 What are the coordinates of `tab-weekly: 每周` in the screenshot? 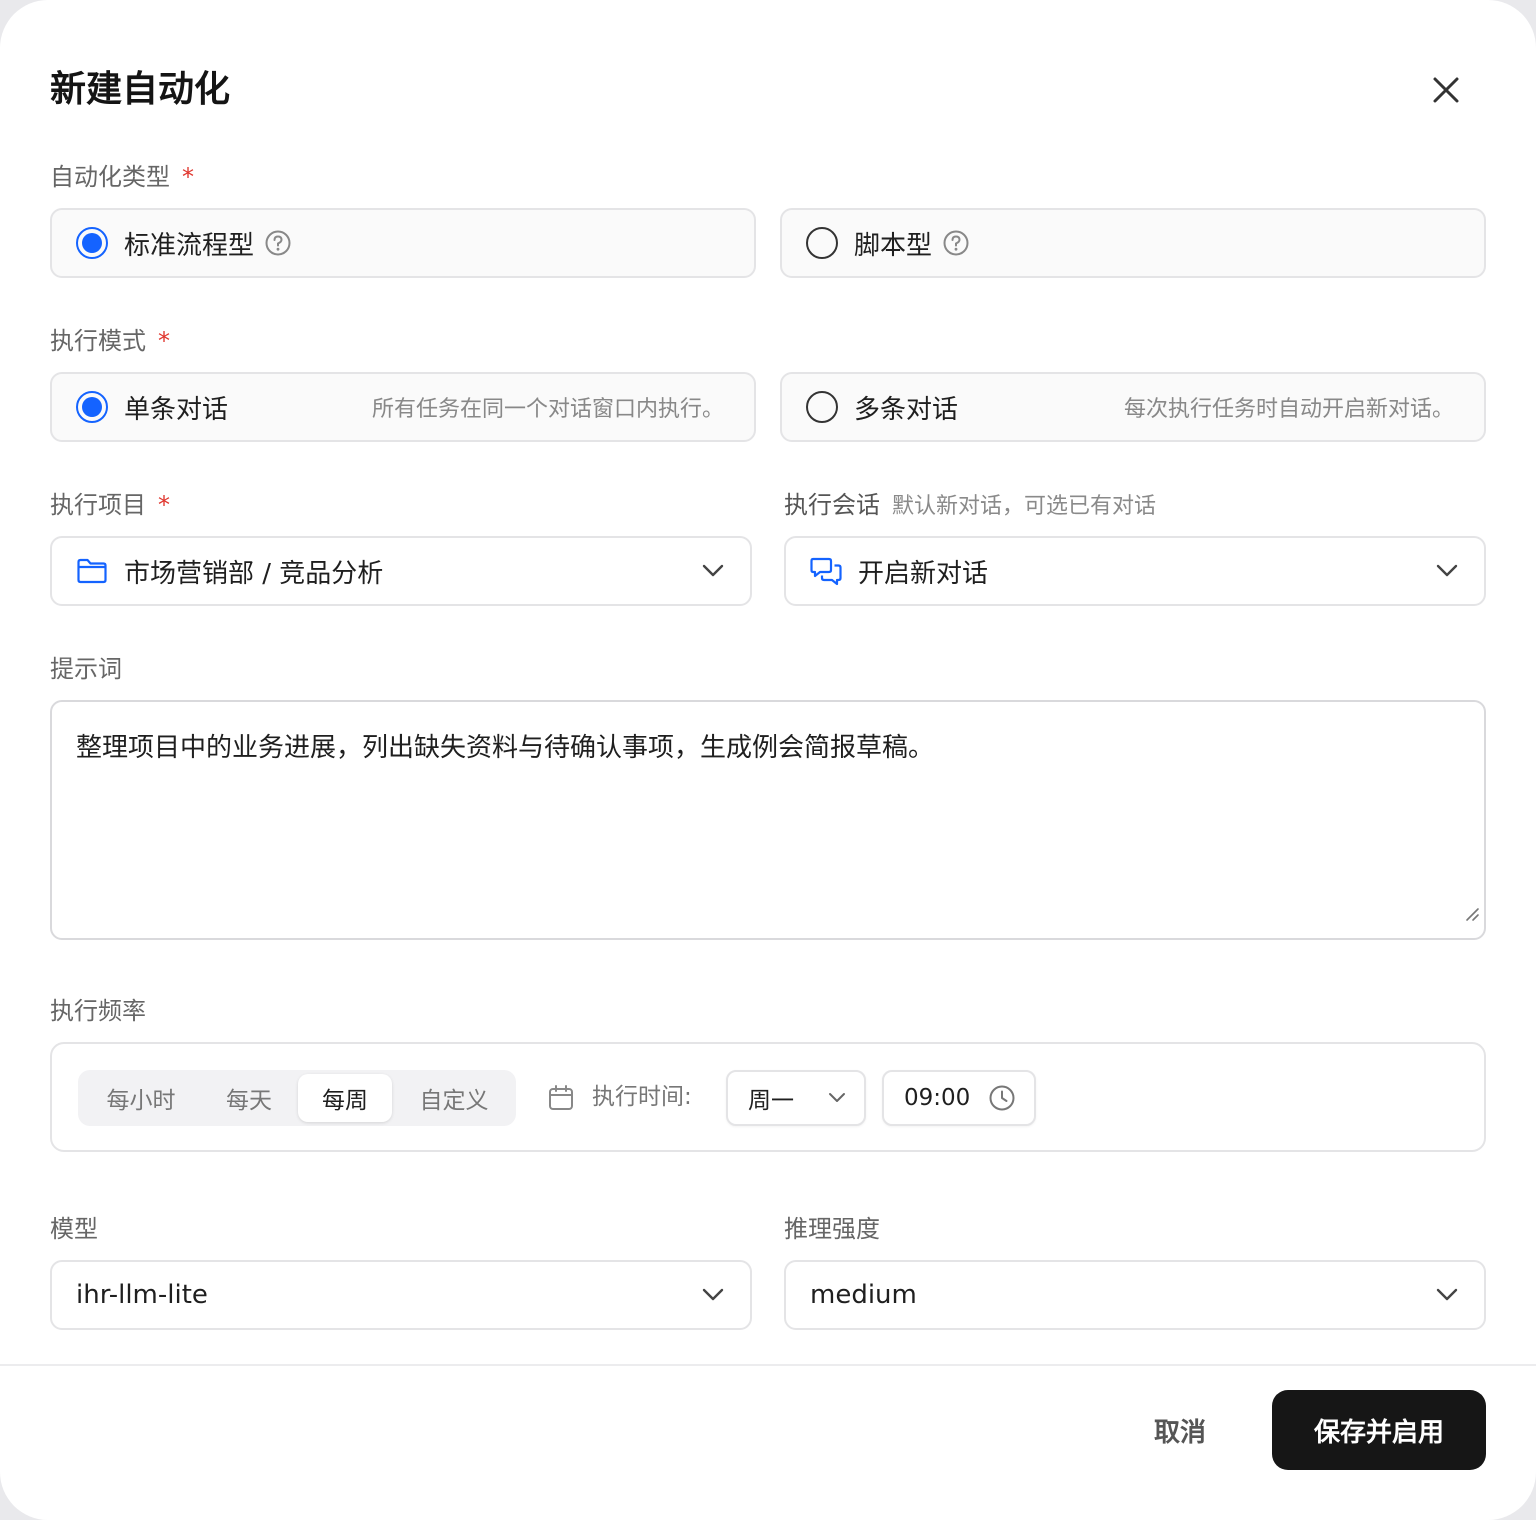 It's located at (345, 1098).